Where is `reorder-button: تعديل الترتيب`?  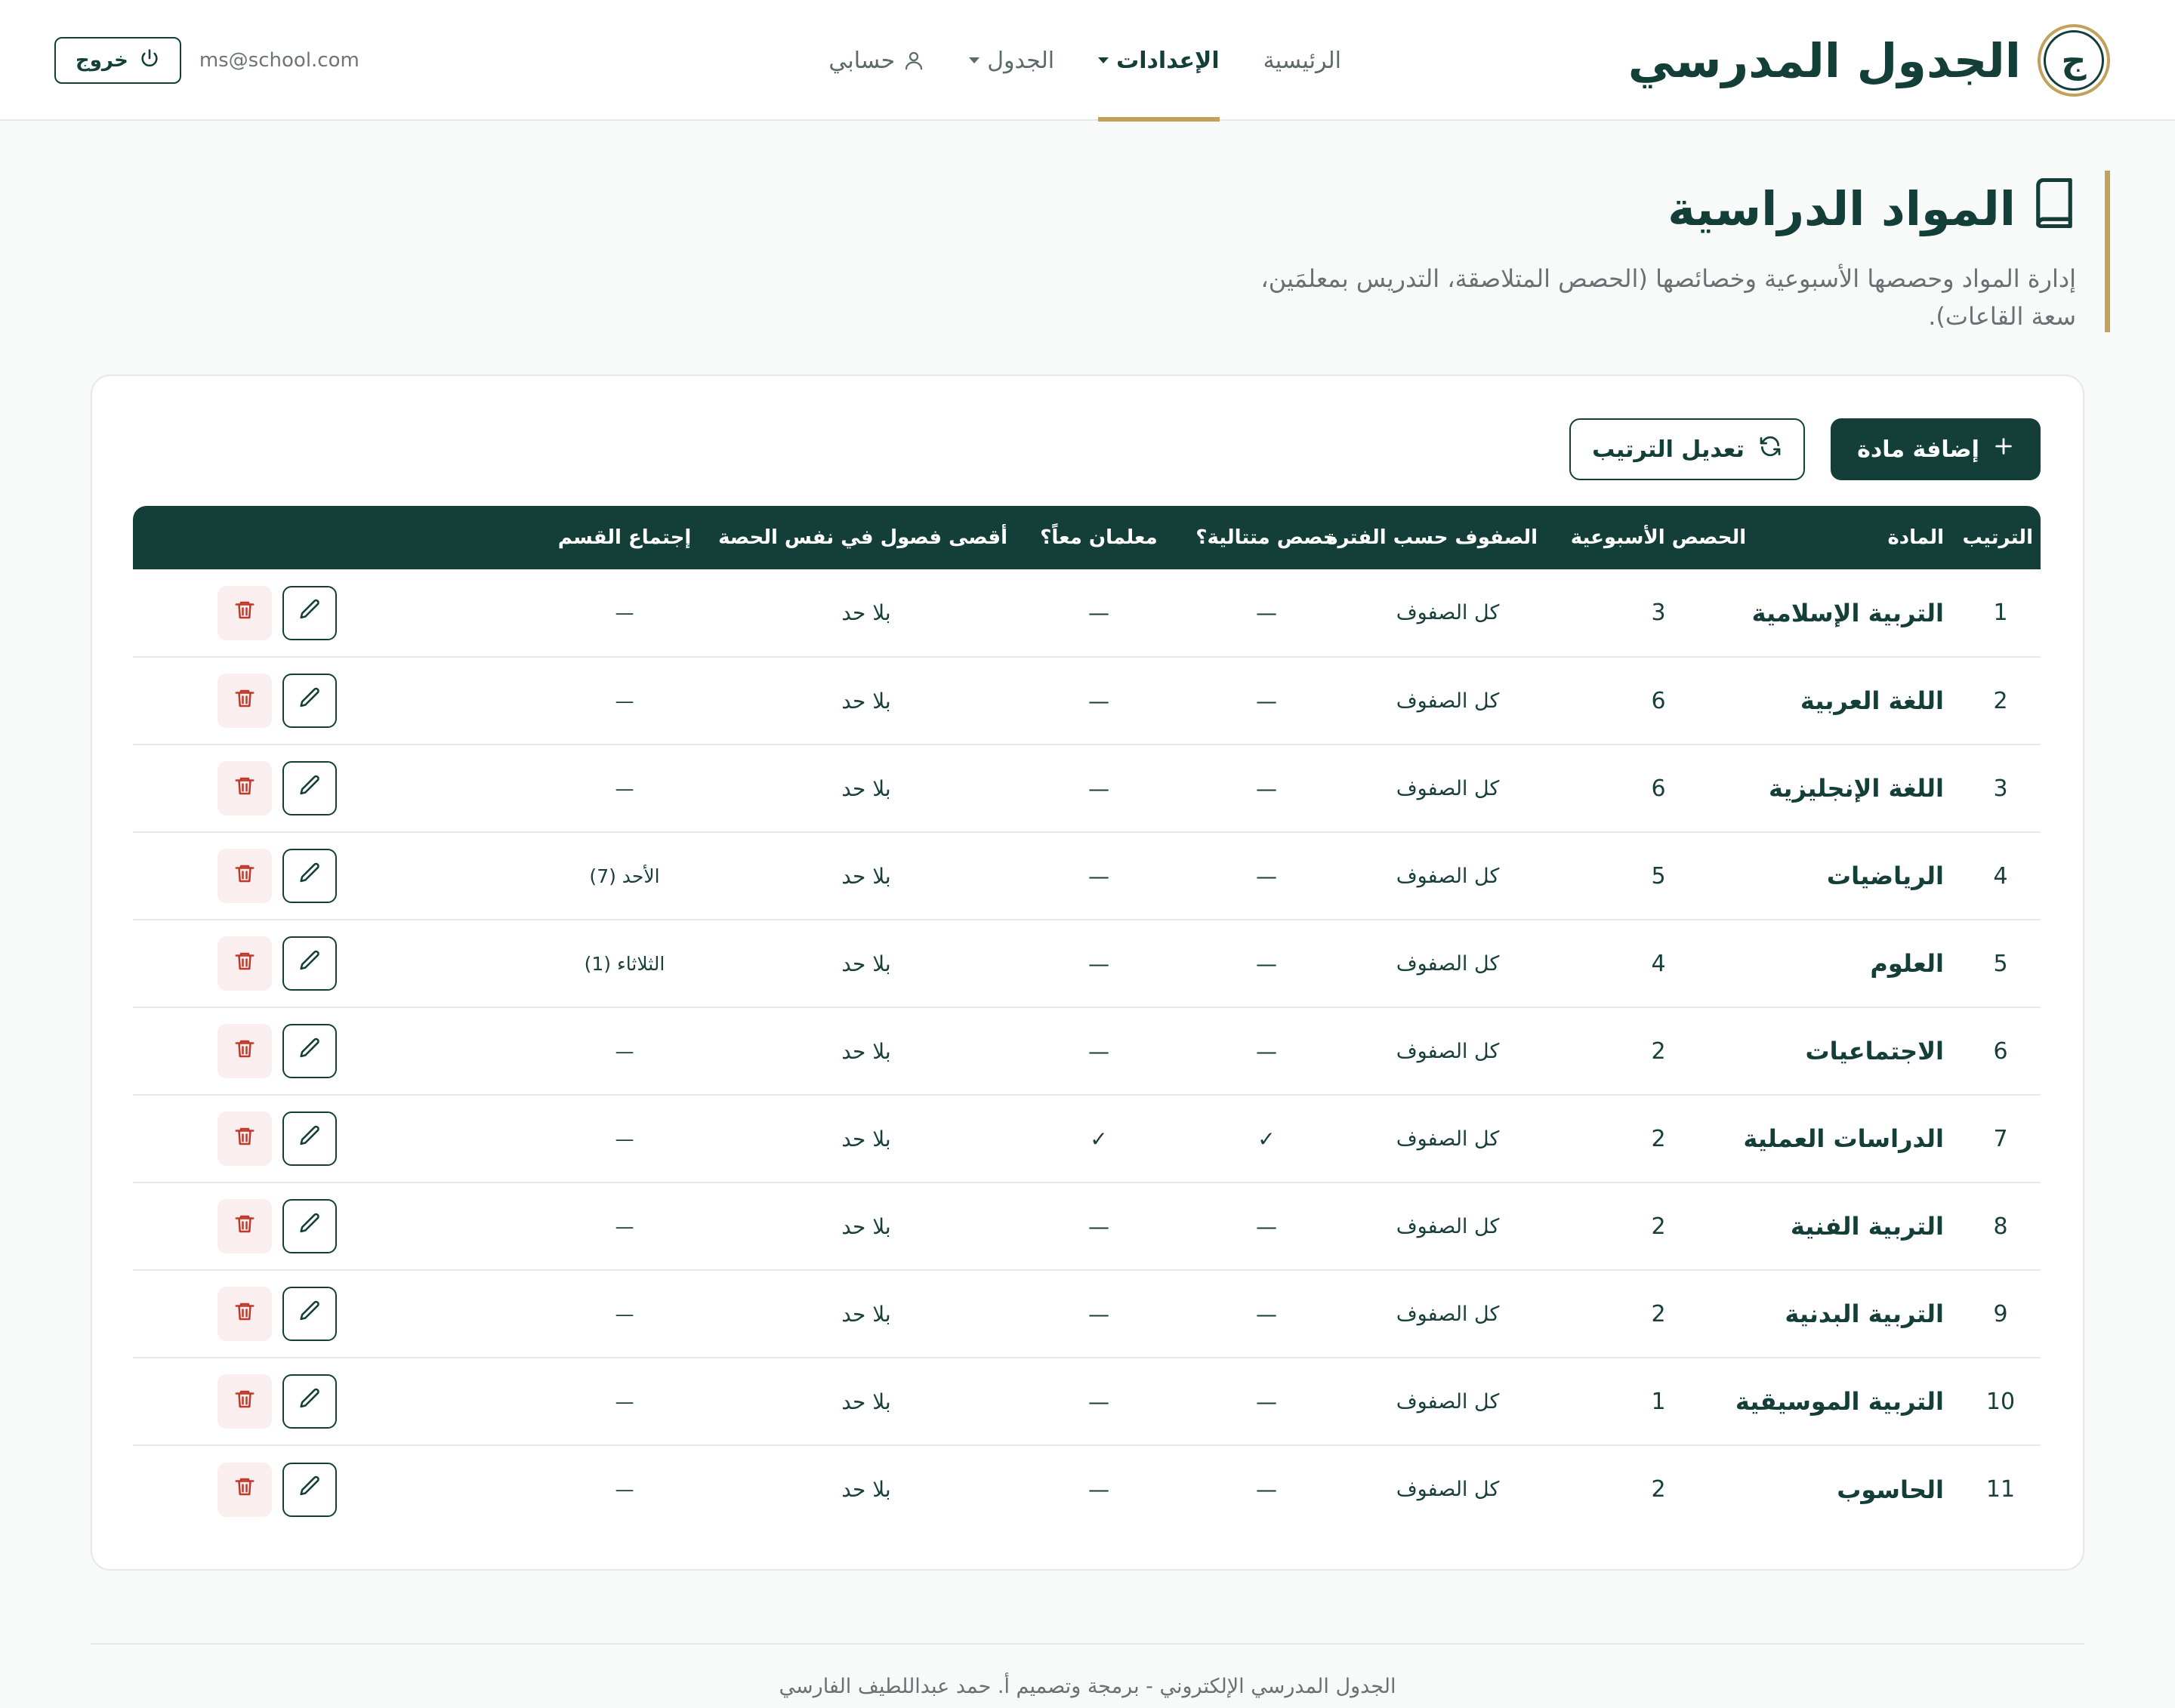
reorder-button: تعديل الترتيب is located at coordinates (1687, 449).